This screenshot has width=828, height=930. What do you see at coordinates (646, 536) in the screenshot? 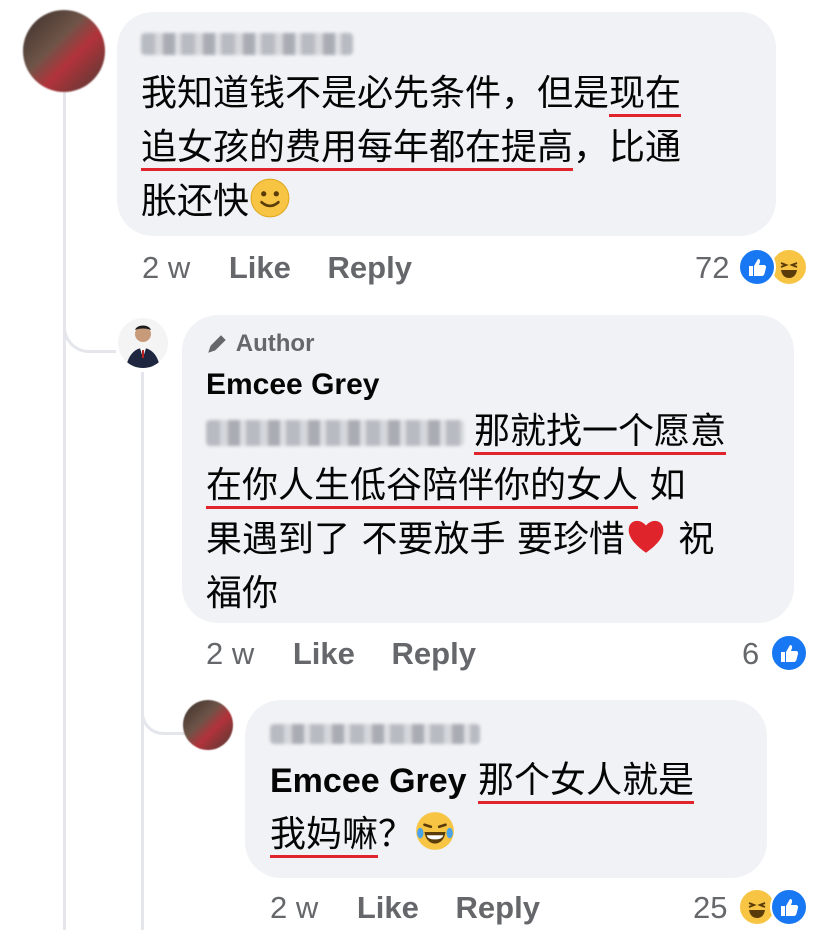
I see `red-heart-icon` at bounding box center [646, 536].